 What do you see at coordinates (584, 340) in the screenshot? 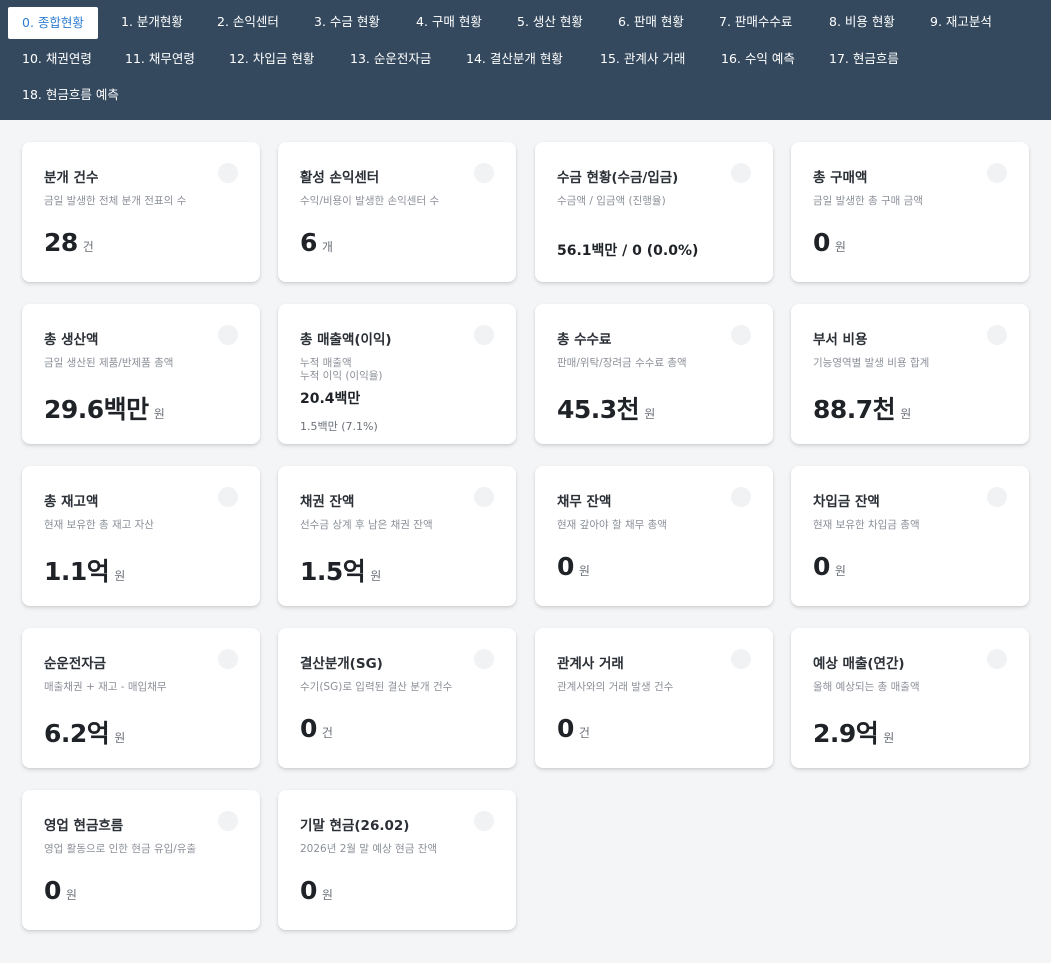
I see `card-title: 총 수수료` at bounding box center [584, 340].